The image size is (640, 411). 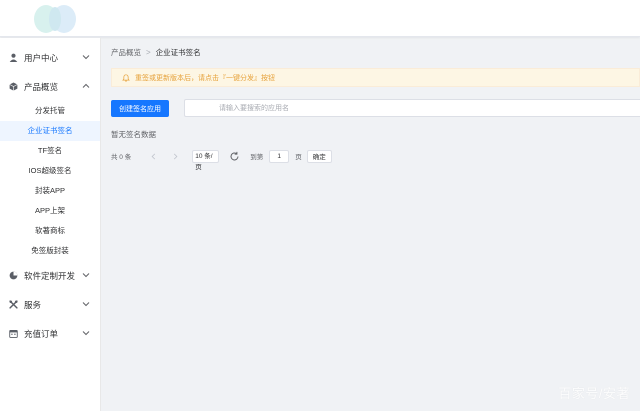 What do you see at coordinates (50, 151) in the screenshot?
I see `submenu-item-tf-signing: TF签名` at bounding box center [50, 151].